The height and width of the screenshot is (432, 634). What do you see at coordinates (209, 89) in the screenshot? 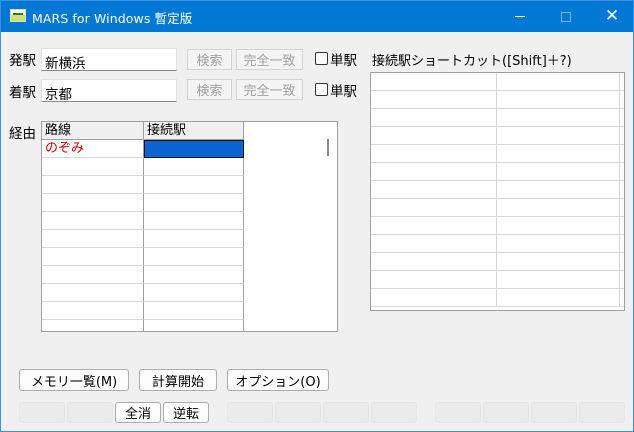
I see `arrival-search-button: 検索` at bounding box center [209, 89].